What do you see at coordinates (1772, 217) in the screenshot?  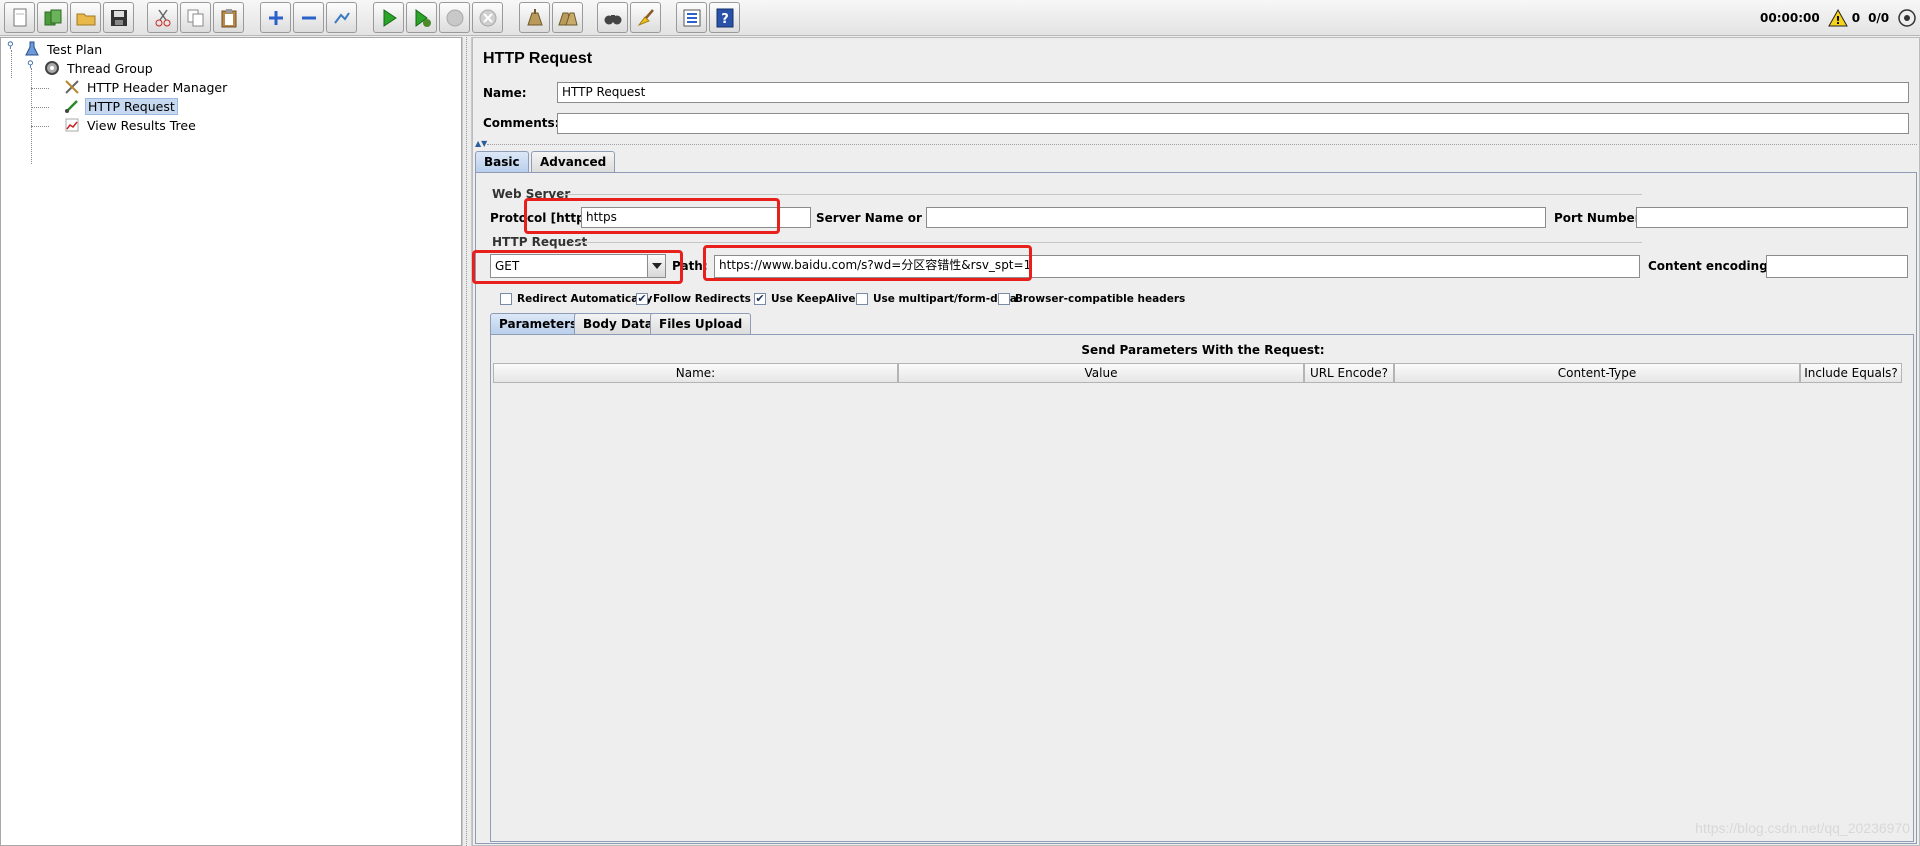 I see `port-field` at bounding box center [1772, 217].